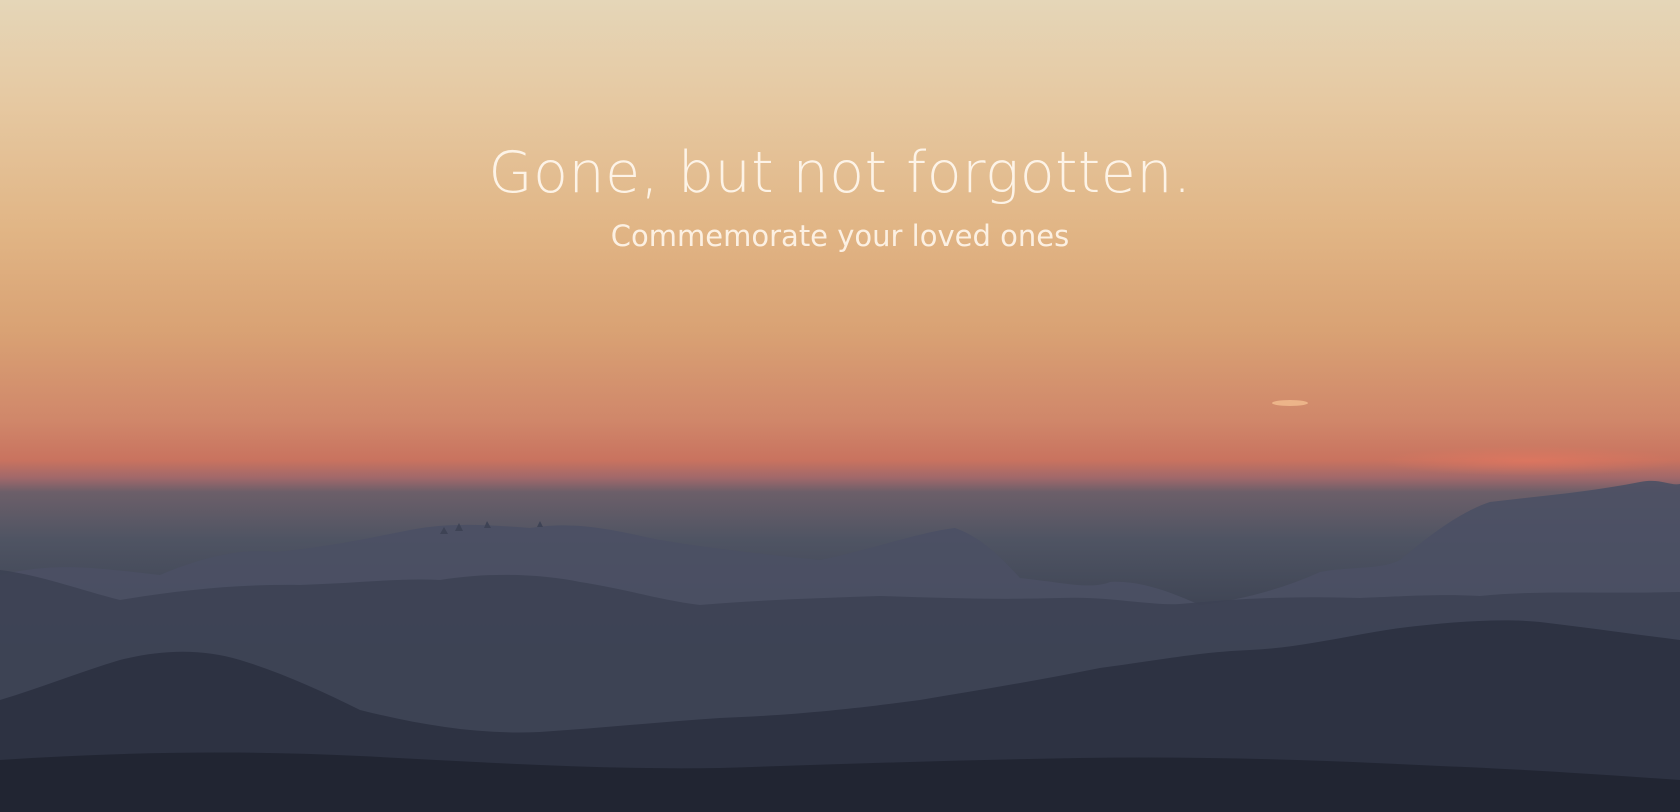 This screenshot has width=1680, height=812. What do you see at coordinates (840, 173) in the screenshot?
I see `hero-title: Gone, but not forgotten.` at bounding box center [840, 173].